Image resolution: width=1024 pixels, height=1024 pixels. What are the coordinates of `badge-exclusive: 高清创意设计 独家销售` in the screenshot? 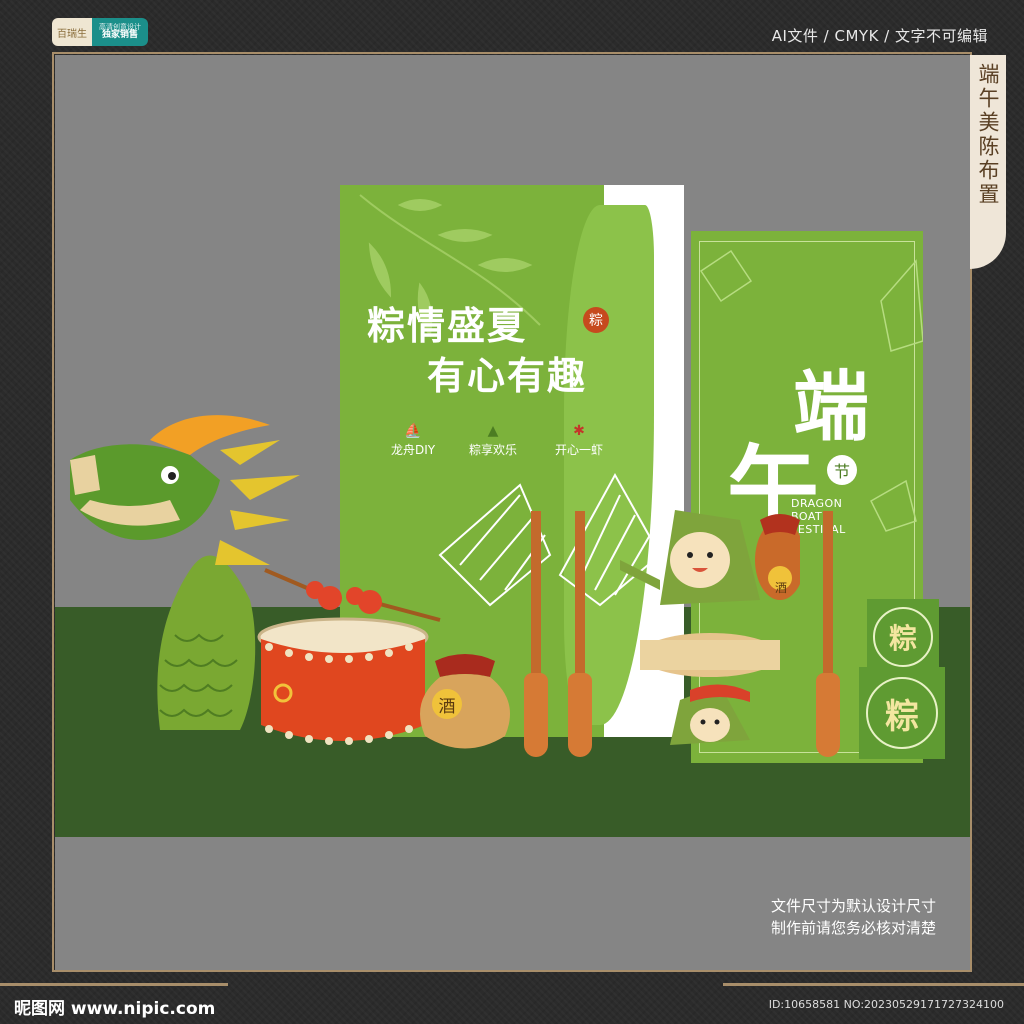 It's located at (120, 32).